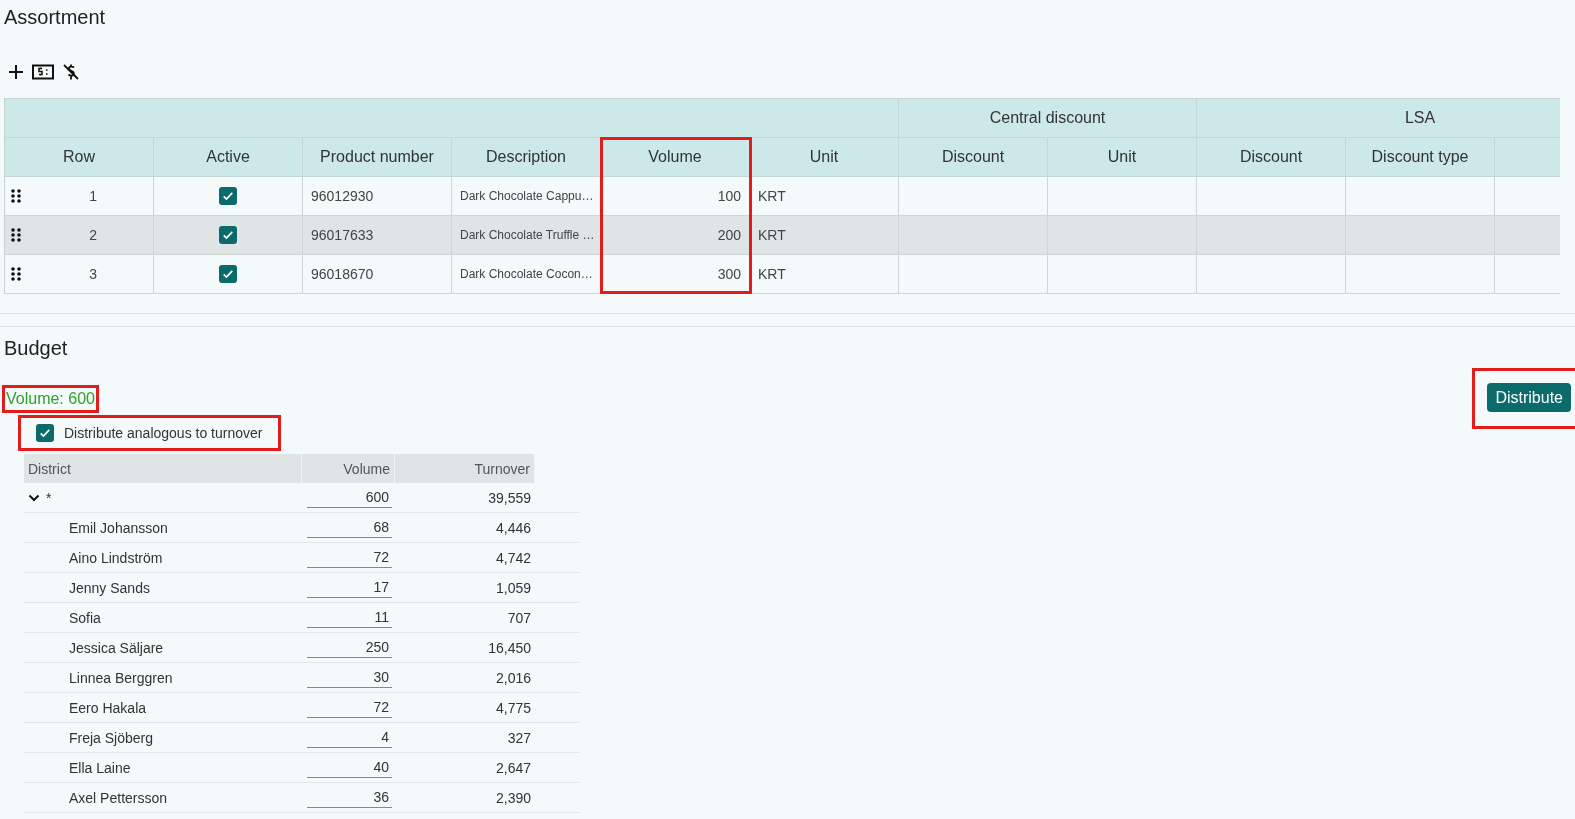  What do you see at coordinates (510, 497) in the screenshot?
I see `turnover-value: 39,559` at bounding box center [510, 497].